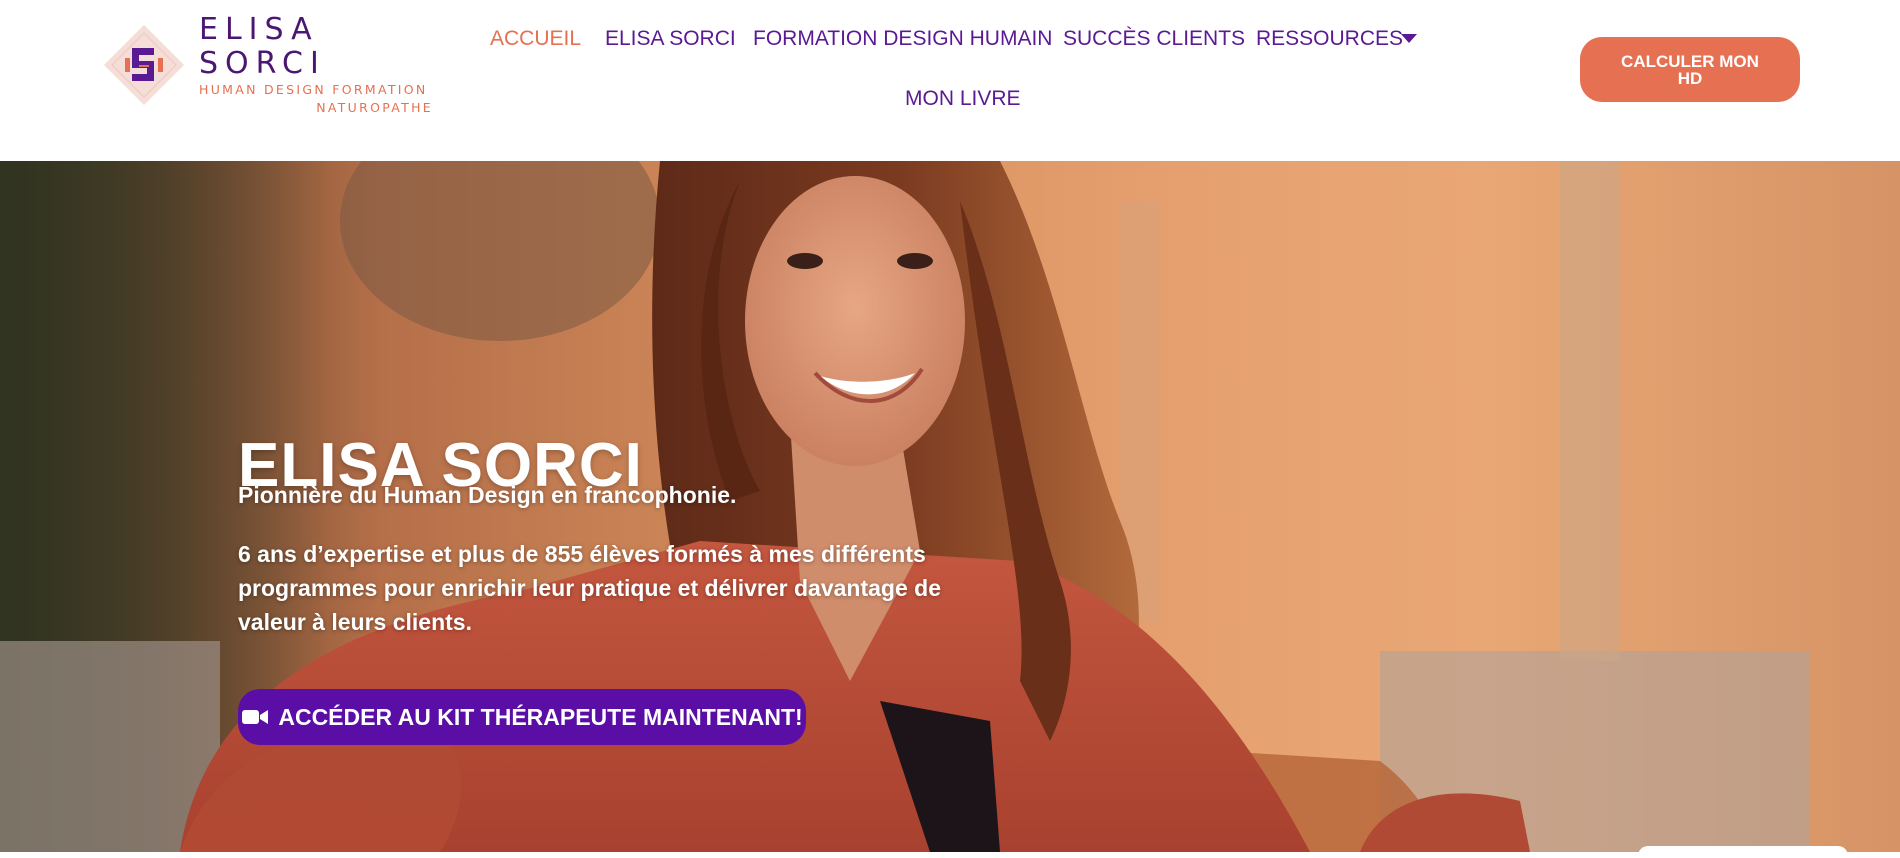 This screenshot has width=1900, height=858. What do you see at coordinates (255, 717) in the screenshot?
I see `video-camera-icon` at bounding box center [255, 717].